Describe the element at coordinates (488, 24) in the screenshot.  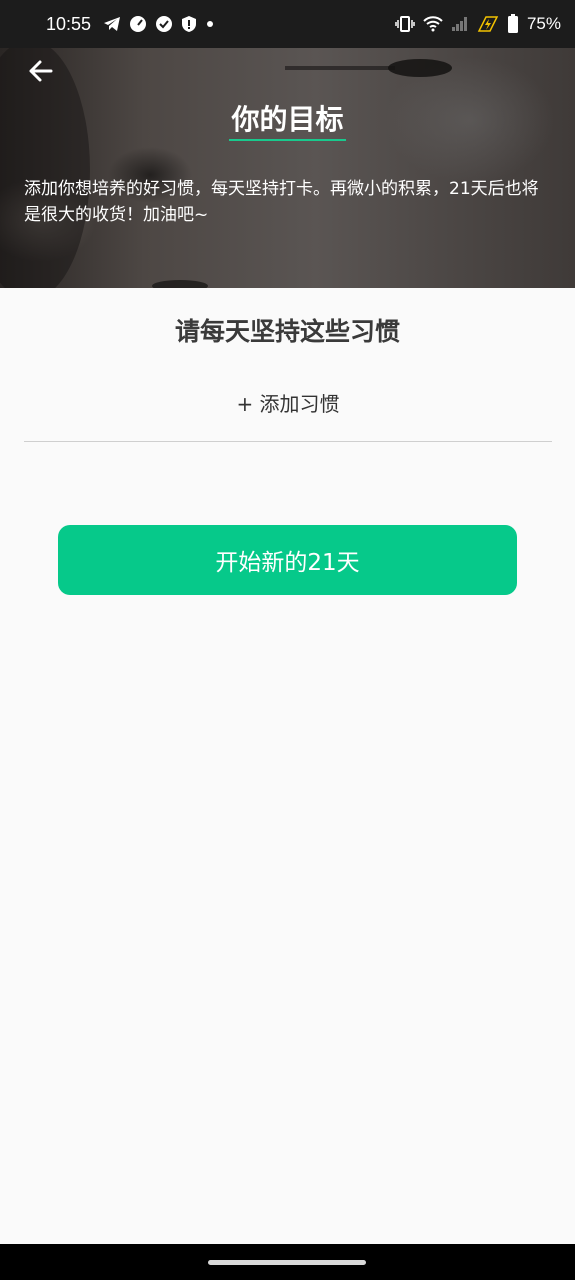
I see `charging-icon` at that location.